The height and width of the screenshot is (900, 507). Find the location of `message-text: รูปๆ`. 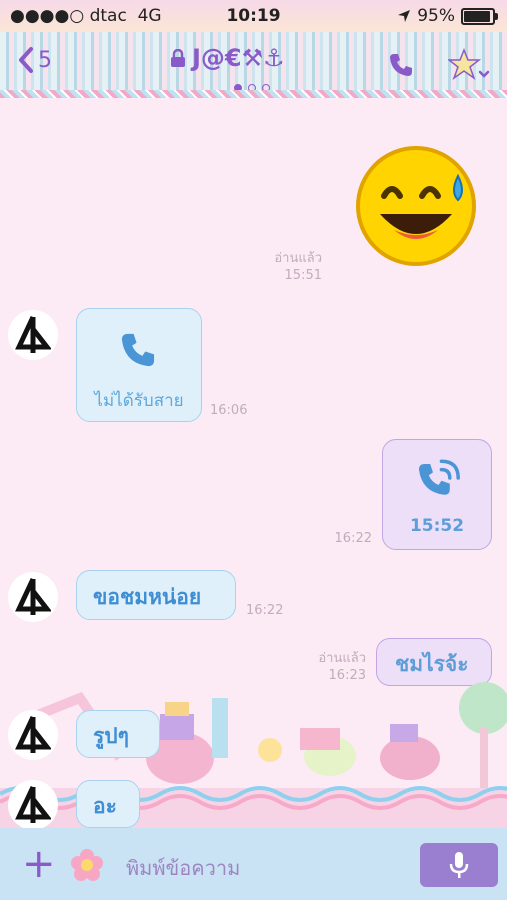

message-text: รูปๆ is located at coordinates (111, 736).